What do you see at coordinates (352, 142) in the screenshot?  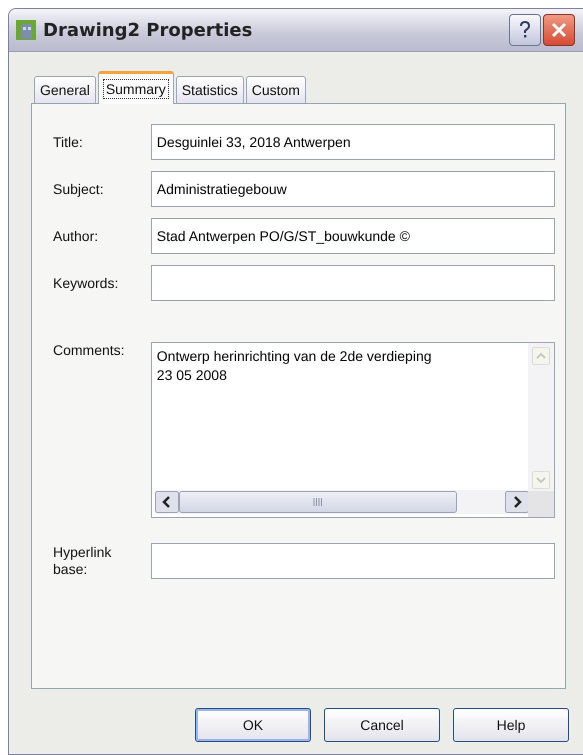 I see `text-field: Desguinlei 33, 2018 Antwerpen` at bounding box center [352, 142].